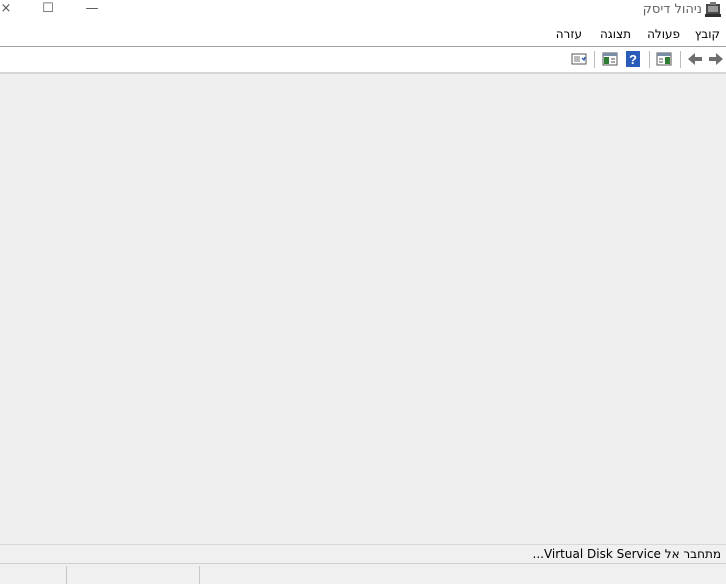 The height and width of the screenshot is (584, 726). Describe the element at coordinates (569, 34) in the screenshot. I see `menu-help: עזרה` at that location.